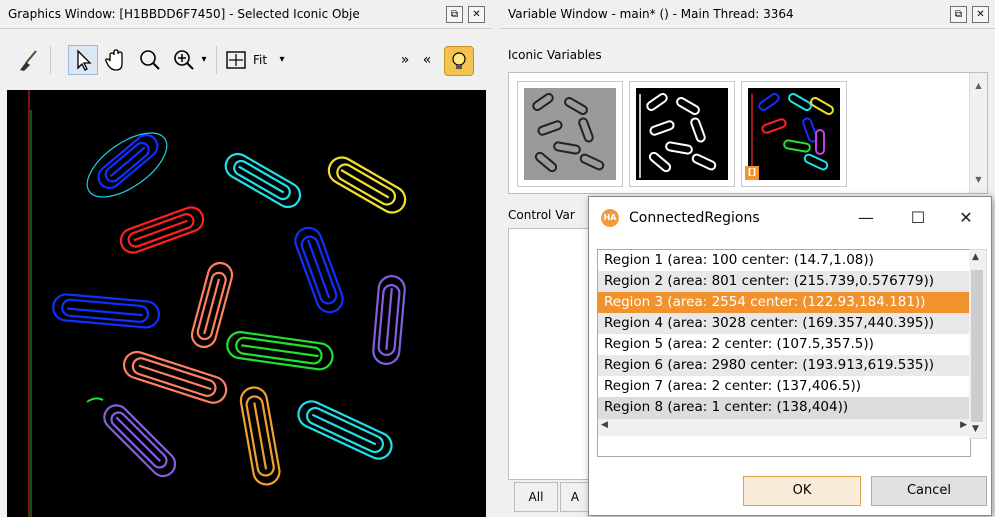 This screenshot has width=995, height=517. I want to click on list-item: Region 7 (area: 2 center: (137,406.5)), so click(784, 386).